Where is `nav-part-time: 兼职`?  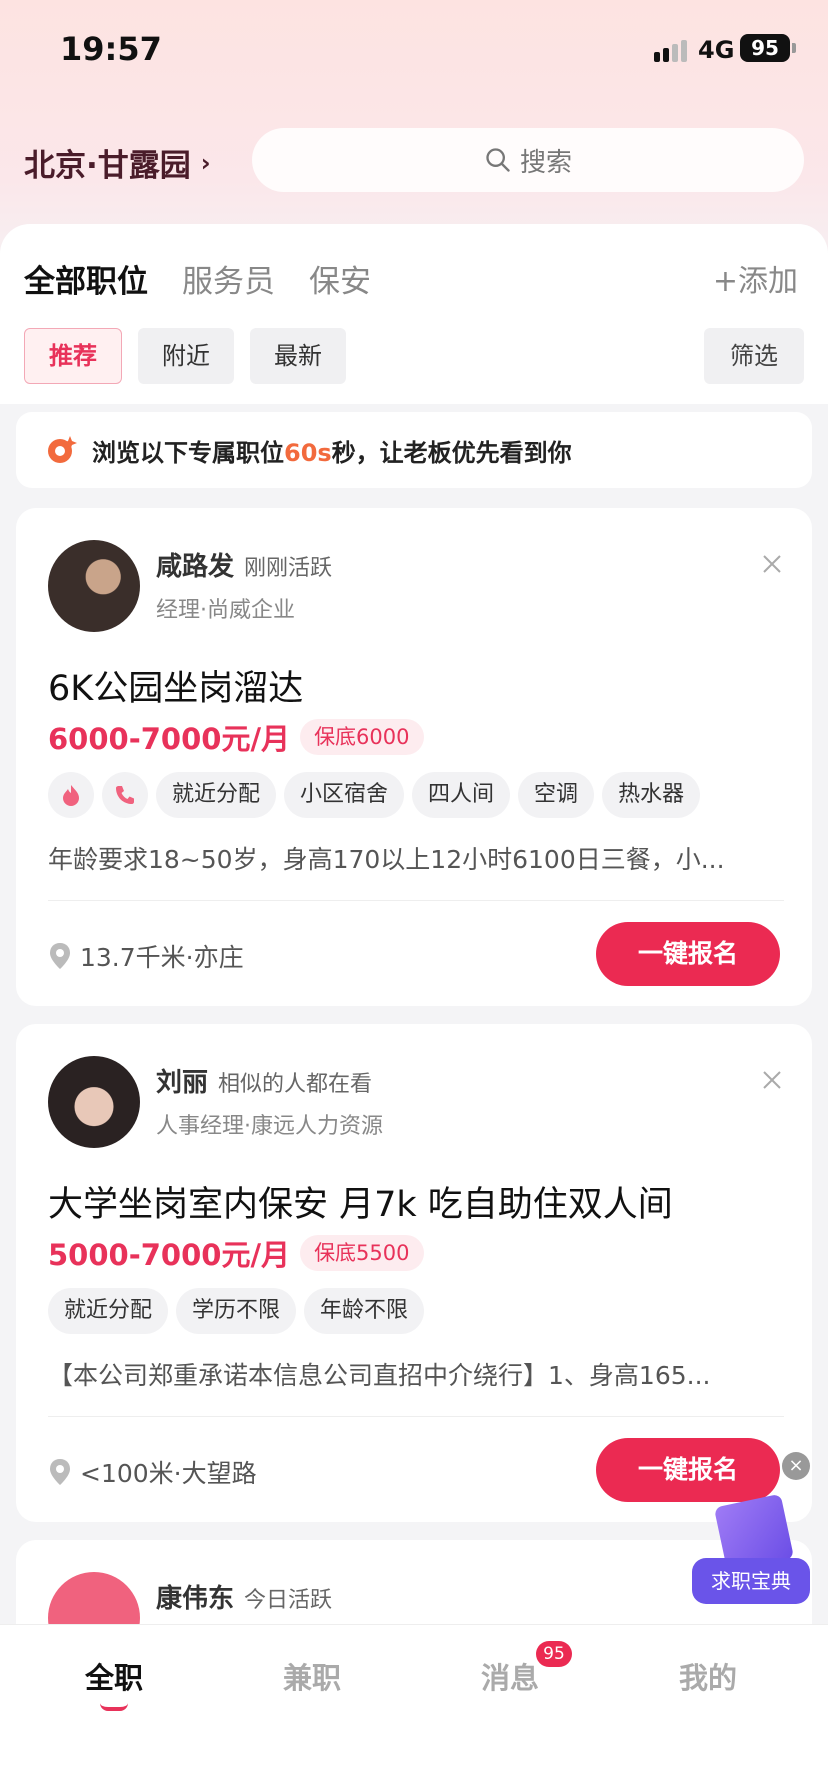
nav-part-time: 兼职 is located at coordinates (312, 1676).